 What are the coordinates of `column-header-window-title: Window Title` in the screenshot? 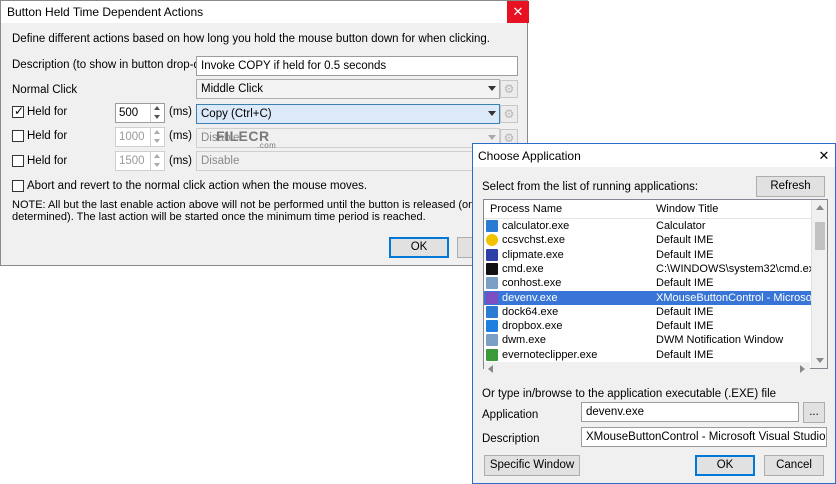 It's located at (687, 209).